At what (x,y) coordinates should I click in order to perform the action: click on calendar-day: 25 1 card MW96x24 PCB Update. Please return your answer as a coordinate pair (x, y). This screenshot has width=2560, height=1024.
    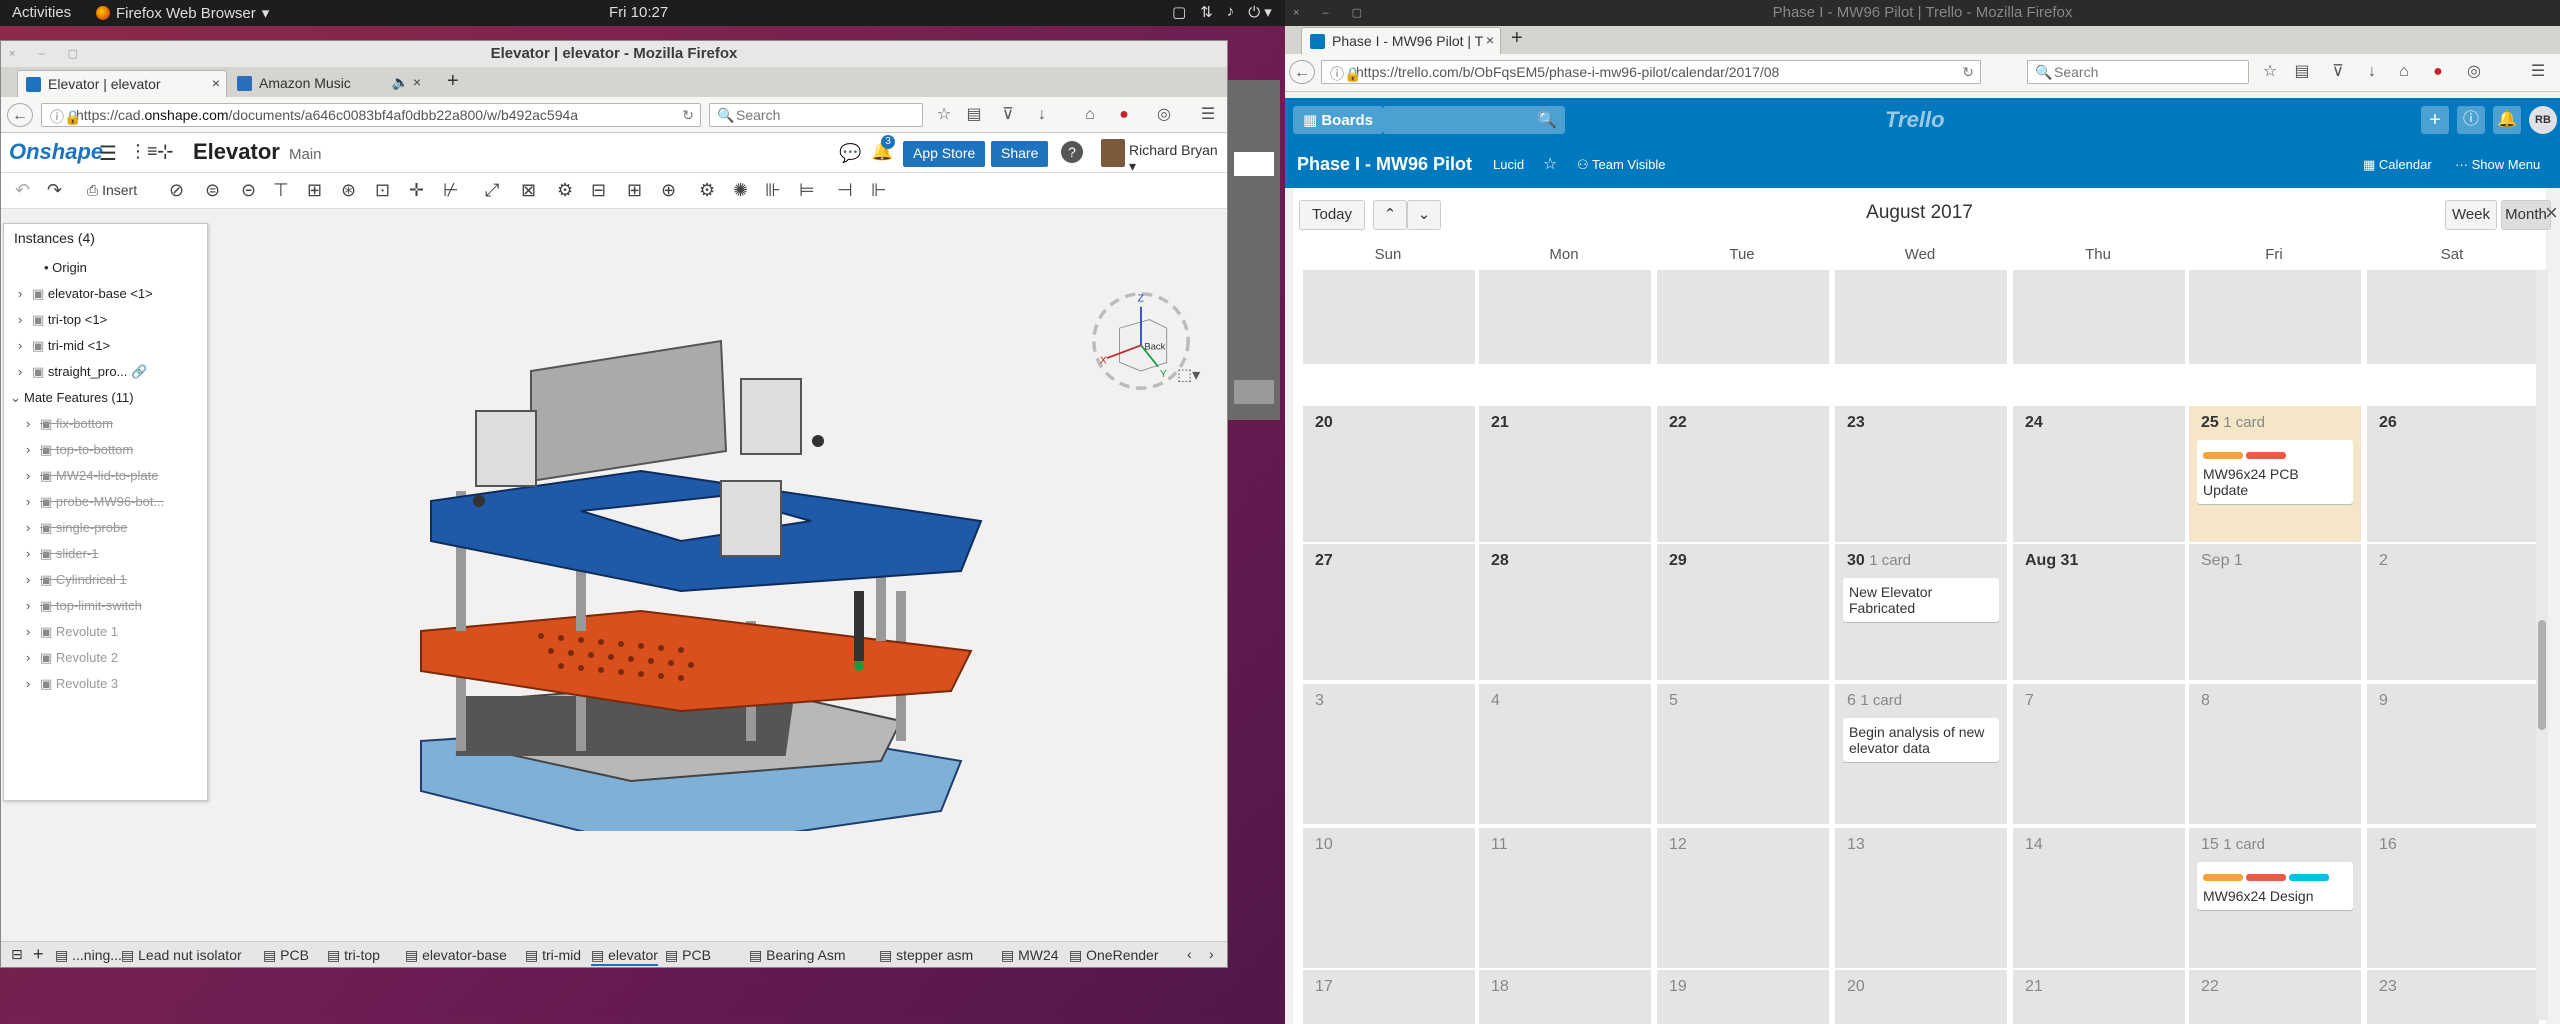
    Looking at the image, I should click on (2275, 474).